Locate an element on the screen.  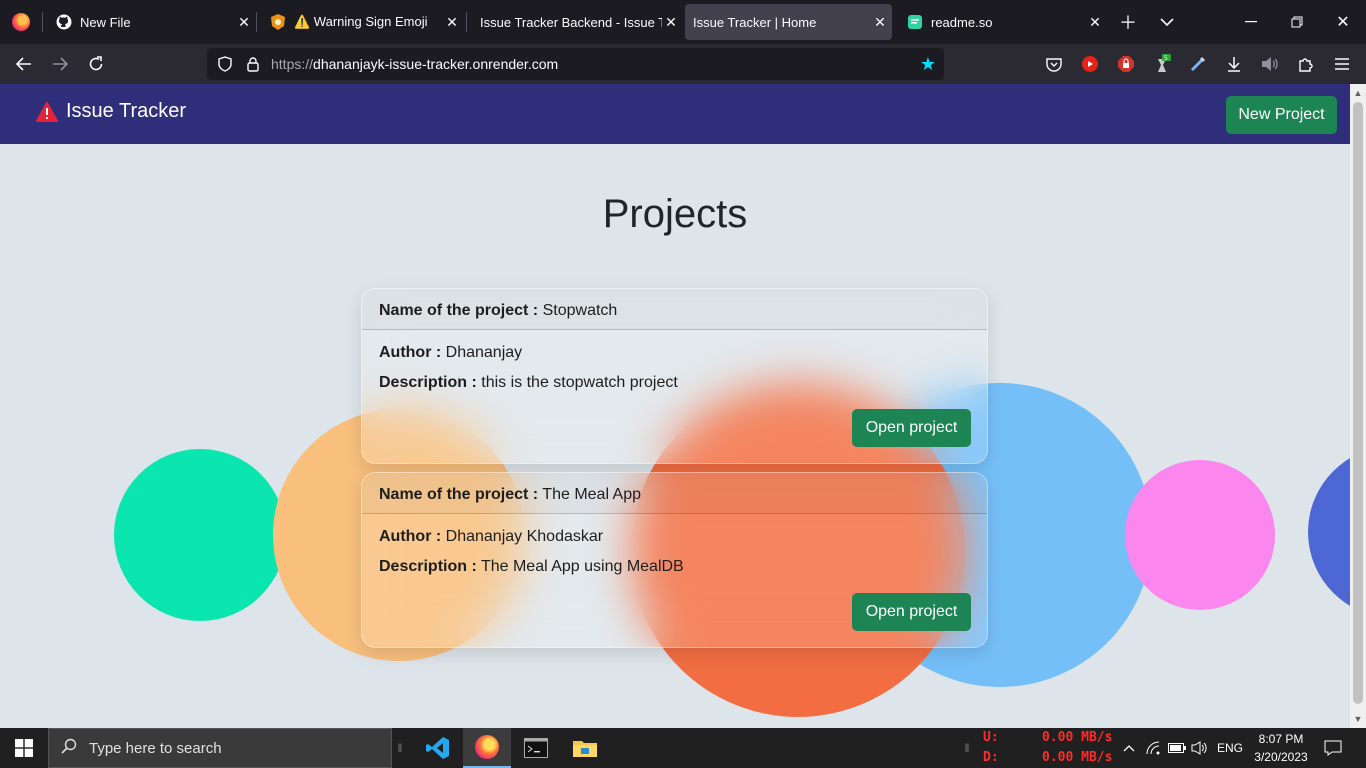
forward-arrow-icon is located at coordinates (60, 64).